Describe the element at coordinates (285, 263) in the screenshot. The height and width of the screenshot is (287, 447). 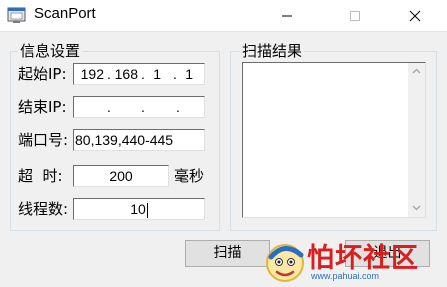
I see `watermark-logo-icon` at that location.